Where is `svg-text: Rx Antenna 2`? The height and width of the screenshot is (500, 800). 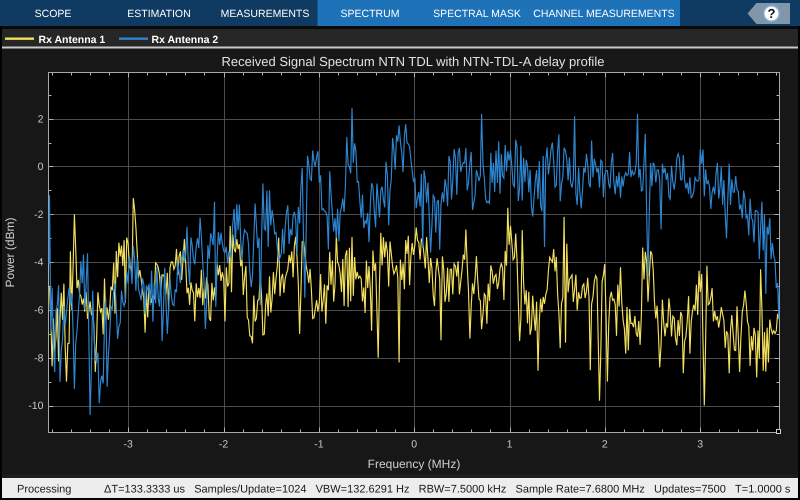 svg-text: Rx Antenna 2 is located at coordinates (185, 40).